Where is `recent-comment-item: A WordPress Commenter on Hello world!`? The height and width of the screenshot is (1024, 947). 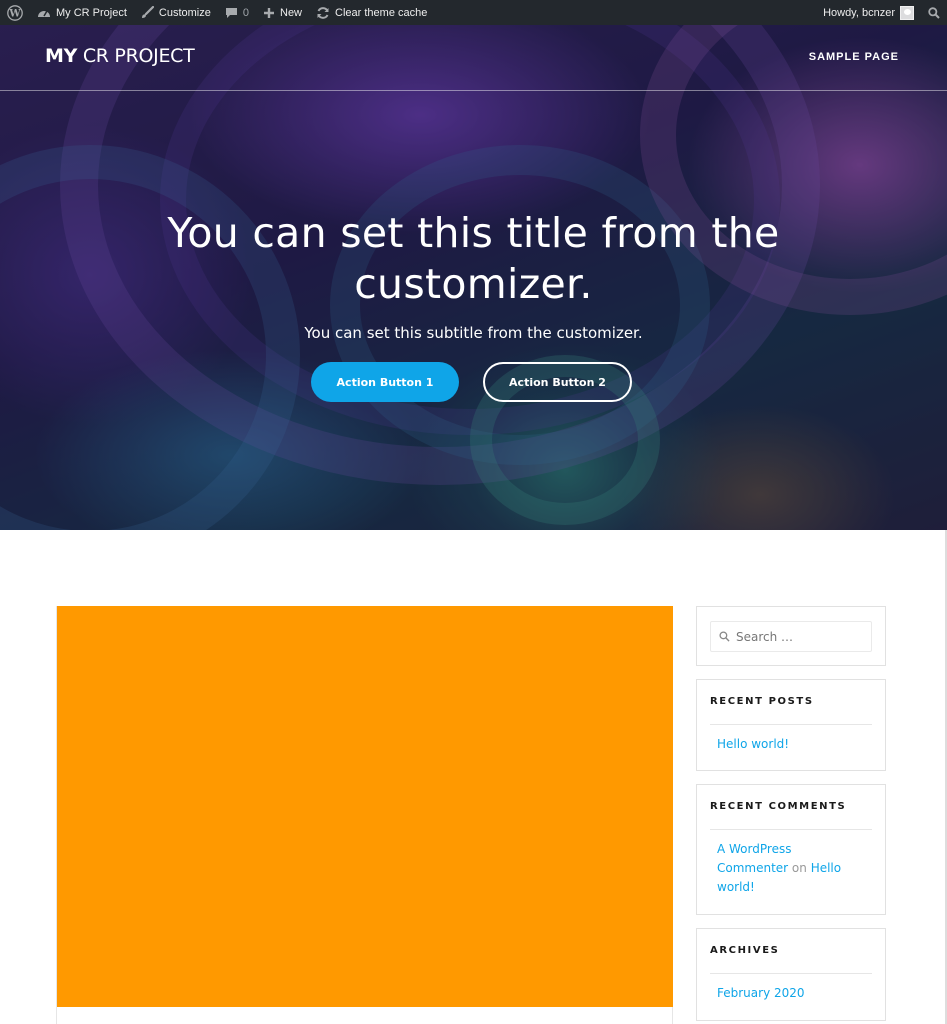
recent-comment-item: A WordPress Commenter on Hello world! is located at coordinates (789, 868).